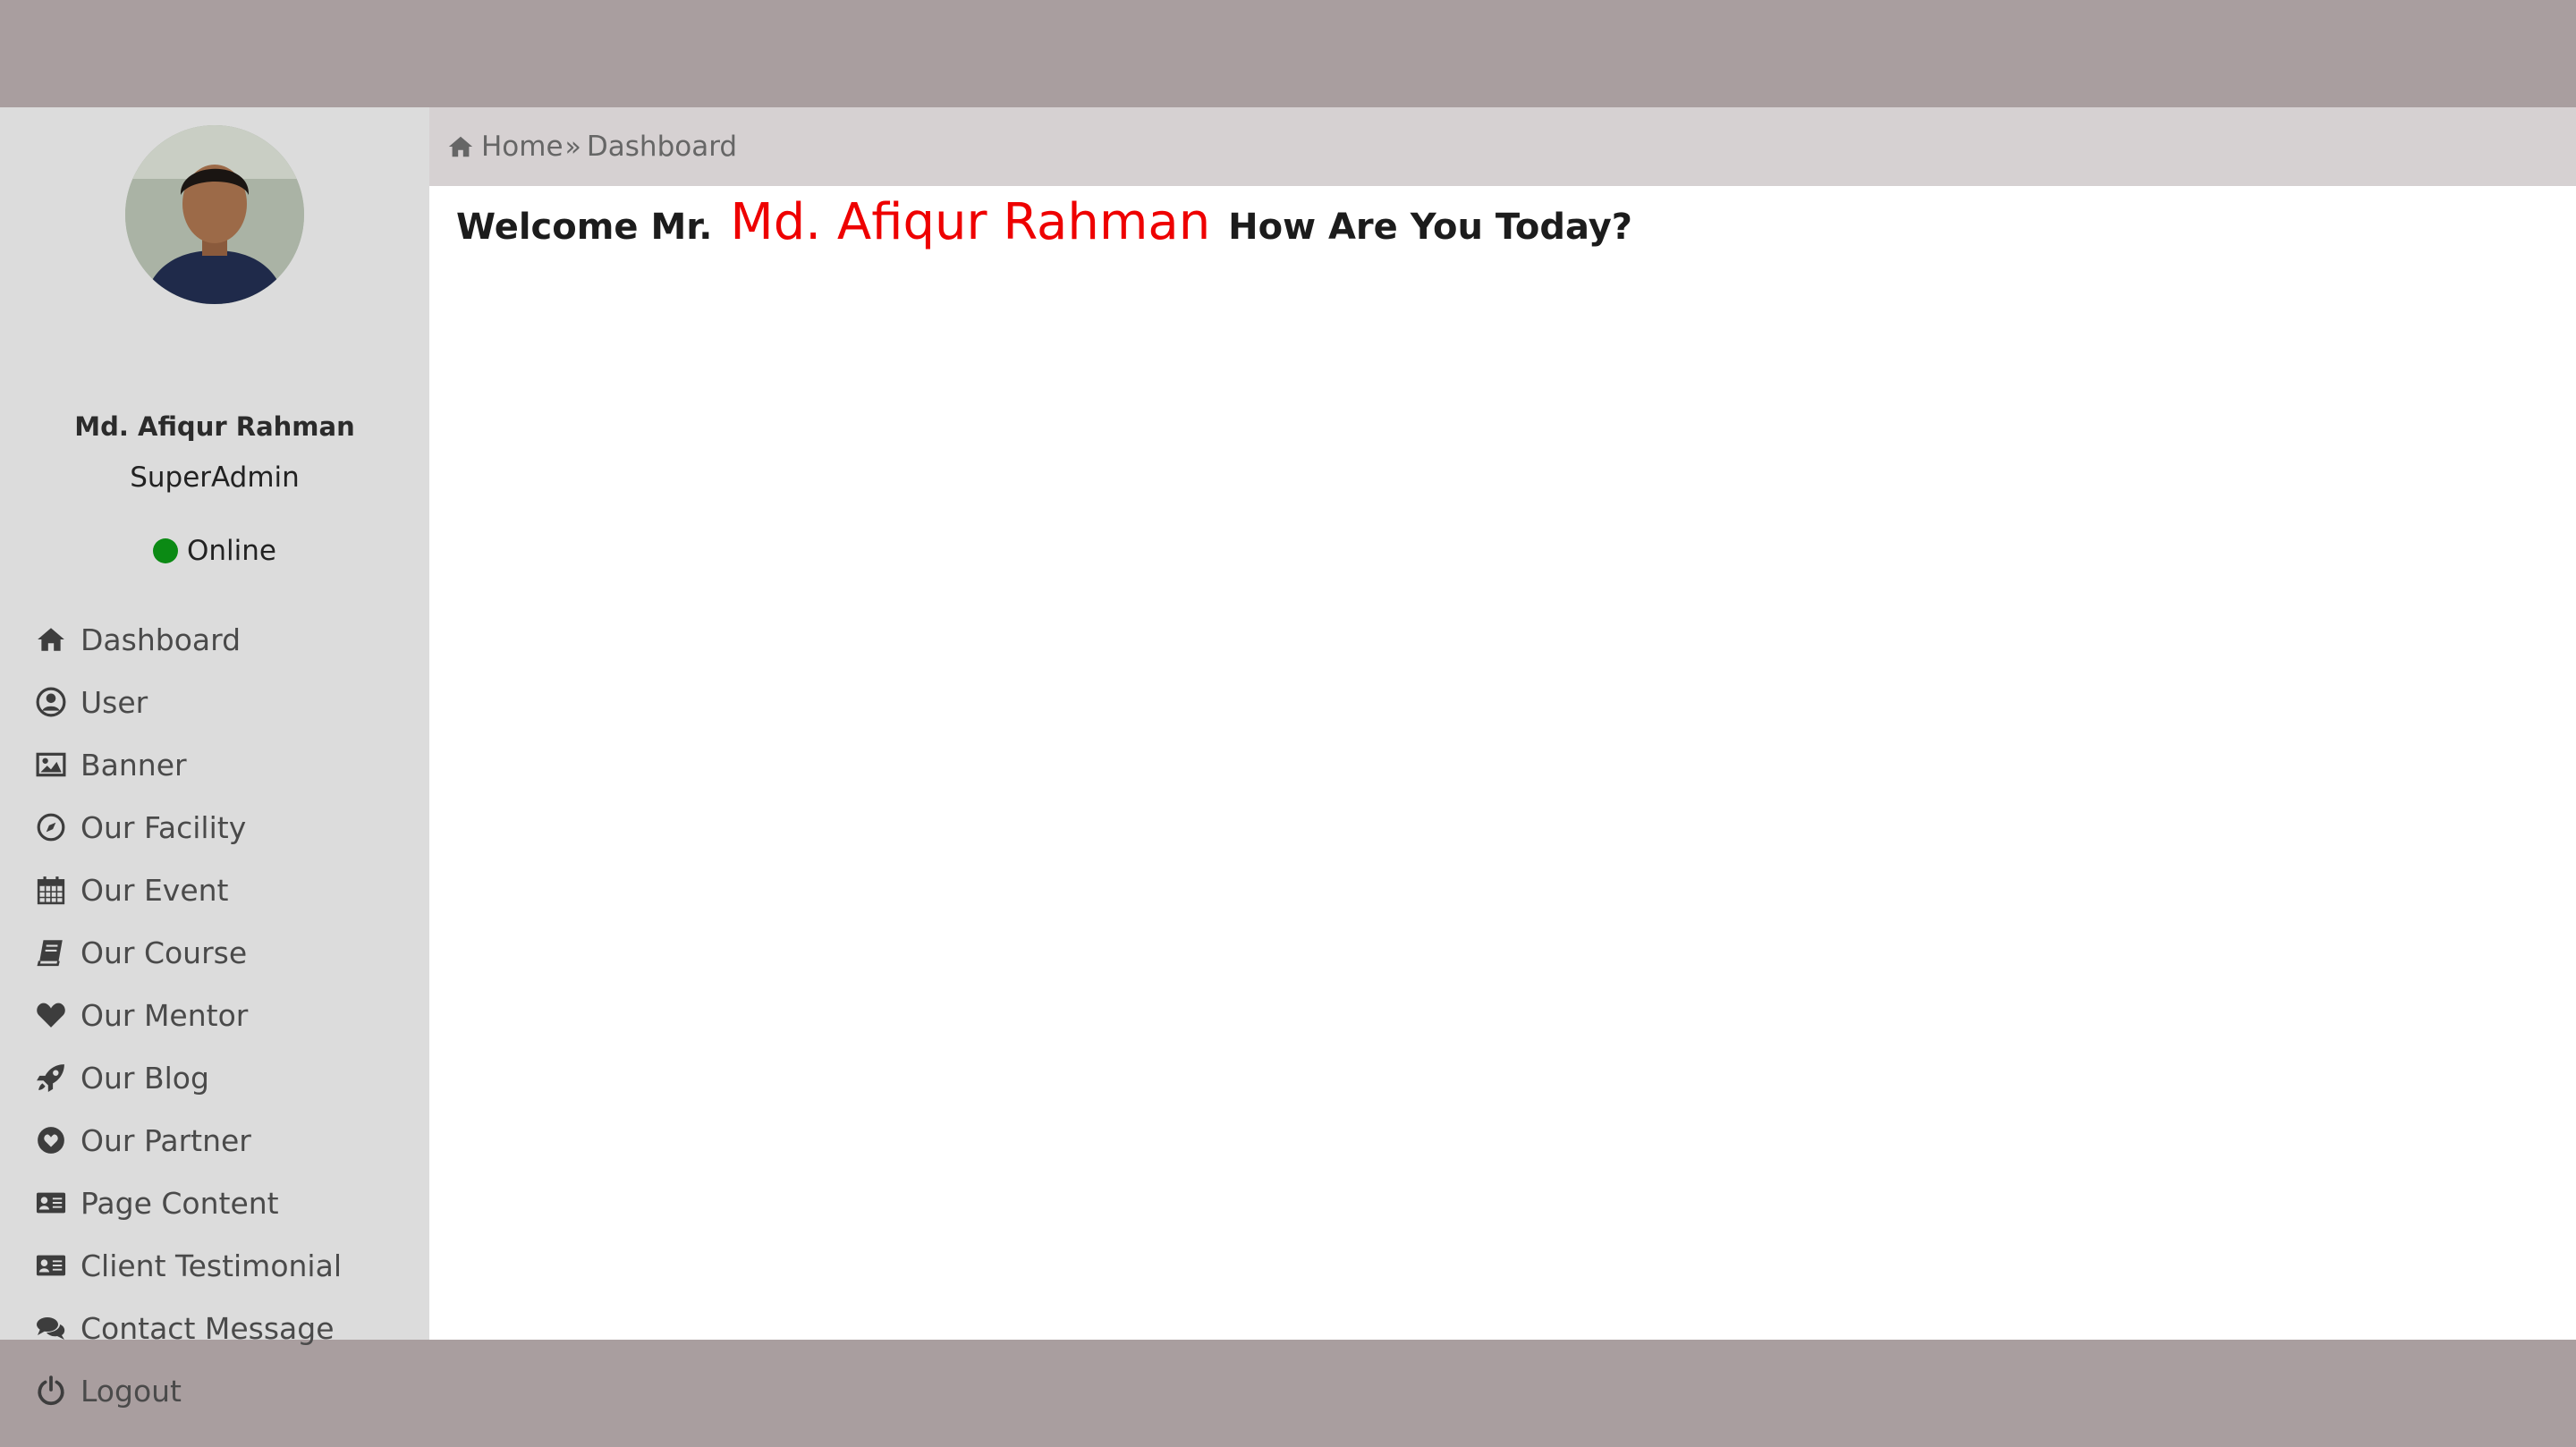  Describe the element at coordinates (163, 827) in the screenshot. I see `sidebar-item-label: Our Facility` at that location.